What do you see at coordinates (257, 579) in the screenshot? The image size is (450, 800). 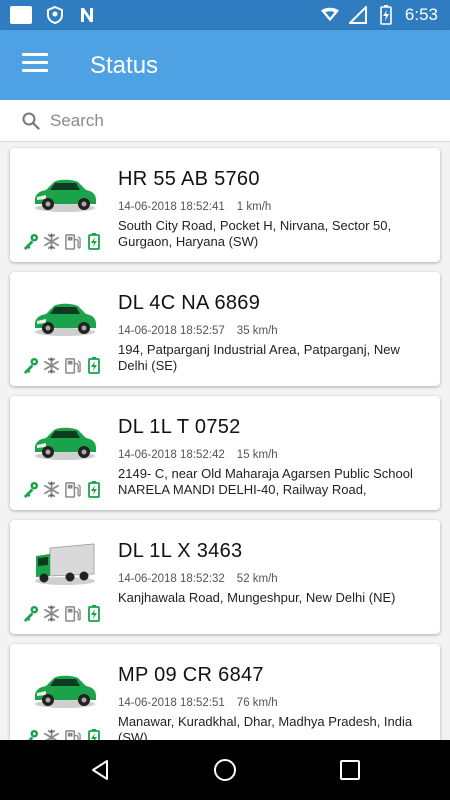 I see `speed: 52 km/h` at bounding box center [257, 579].